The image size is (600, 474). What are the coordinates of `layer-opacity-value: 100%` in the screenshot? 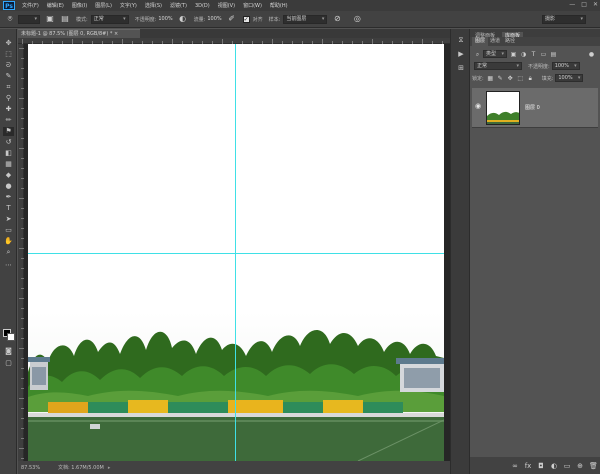 It's located at (561, 66).